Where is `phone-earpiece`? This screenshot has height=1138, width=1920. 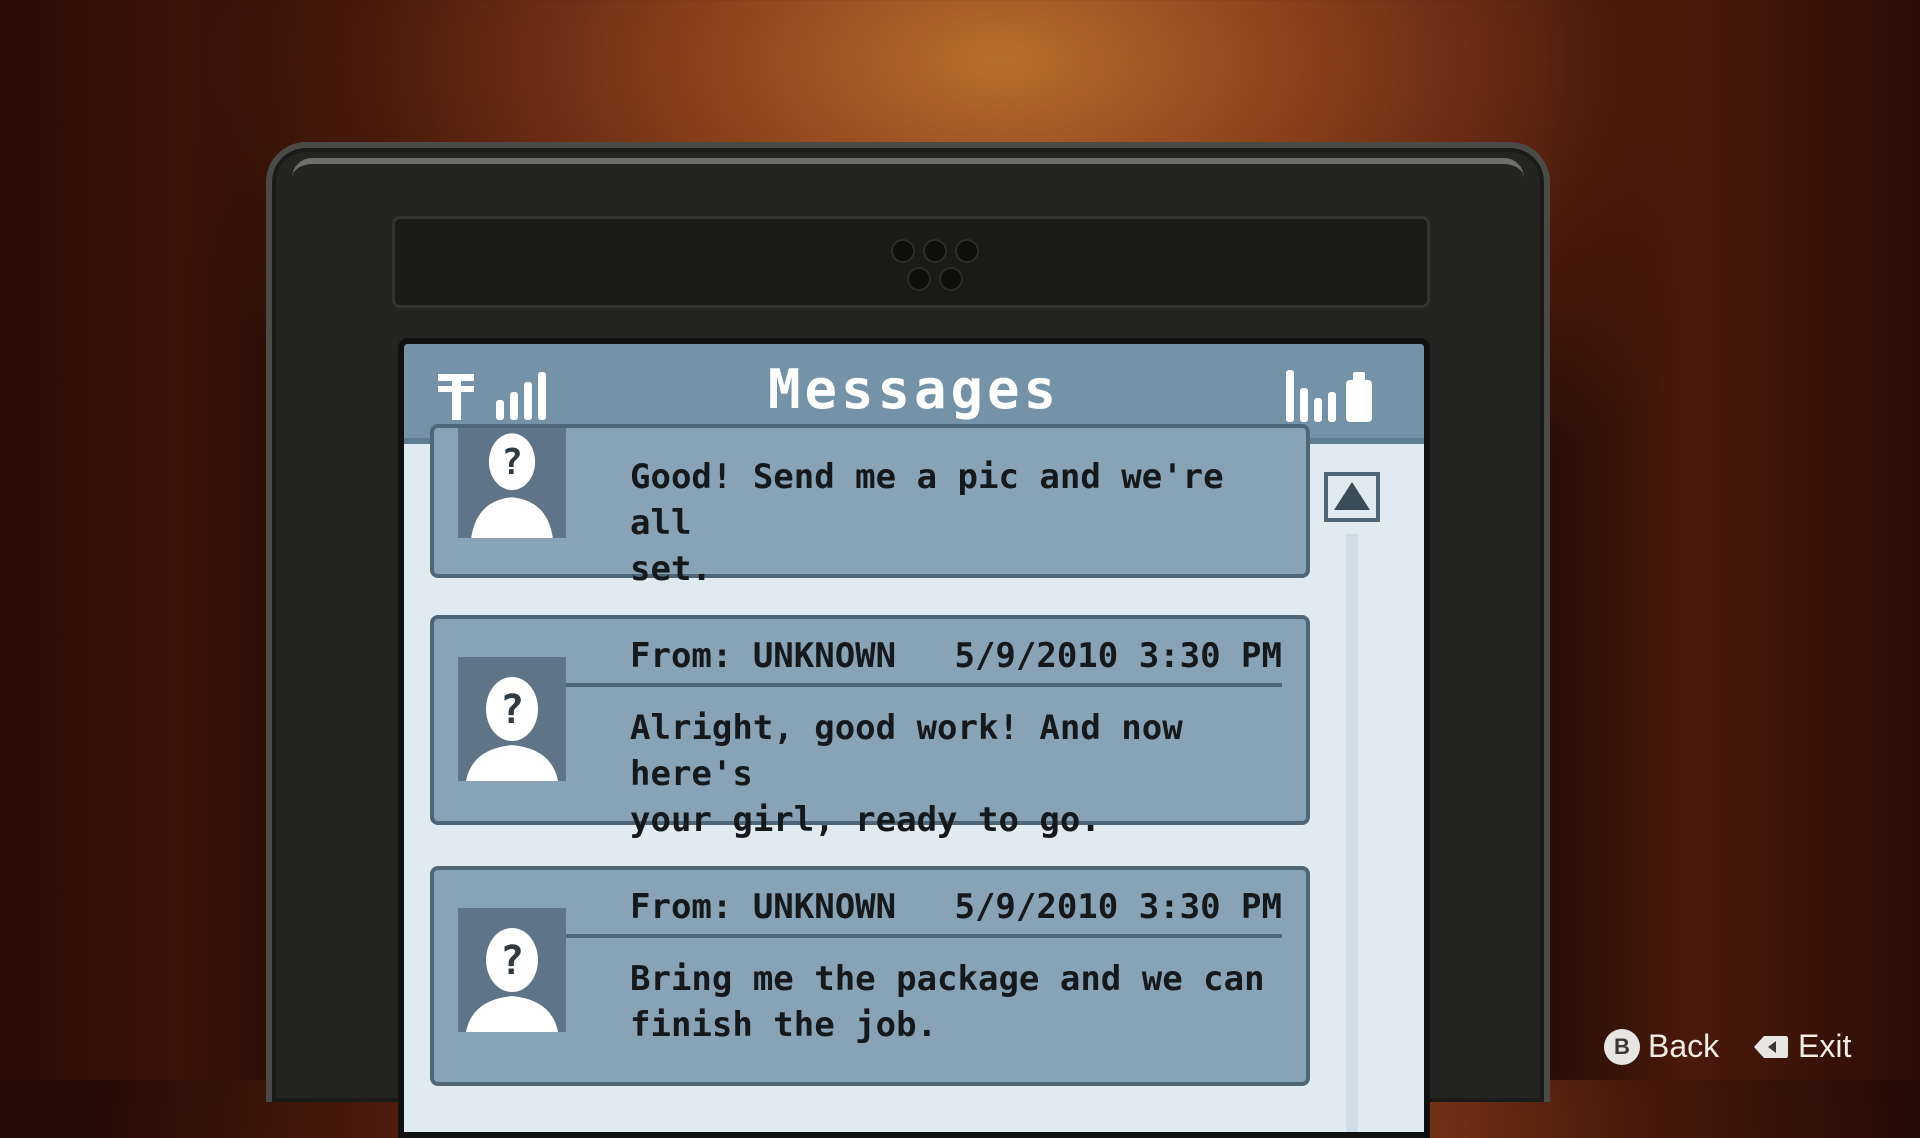 phone-earpiece is located at coordinates (911, 262).